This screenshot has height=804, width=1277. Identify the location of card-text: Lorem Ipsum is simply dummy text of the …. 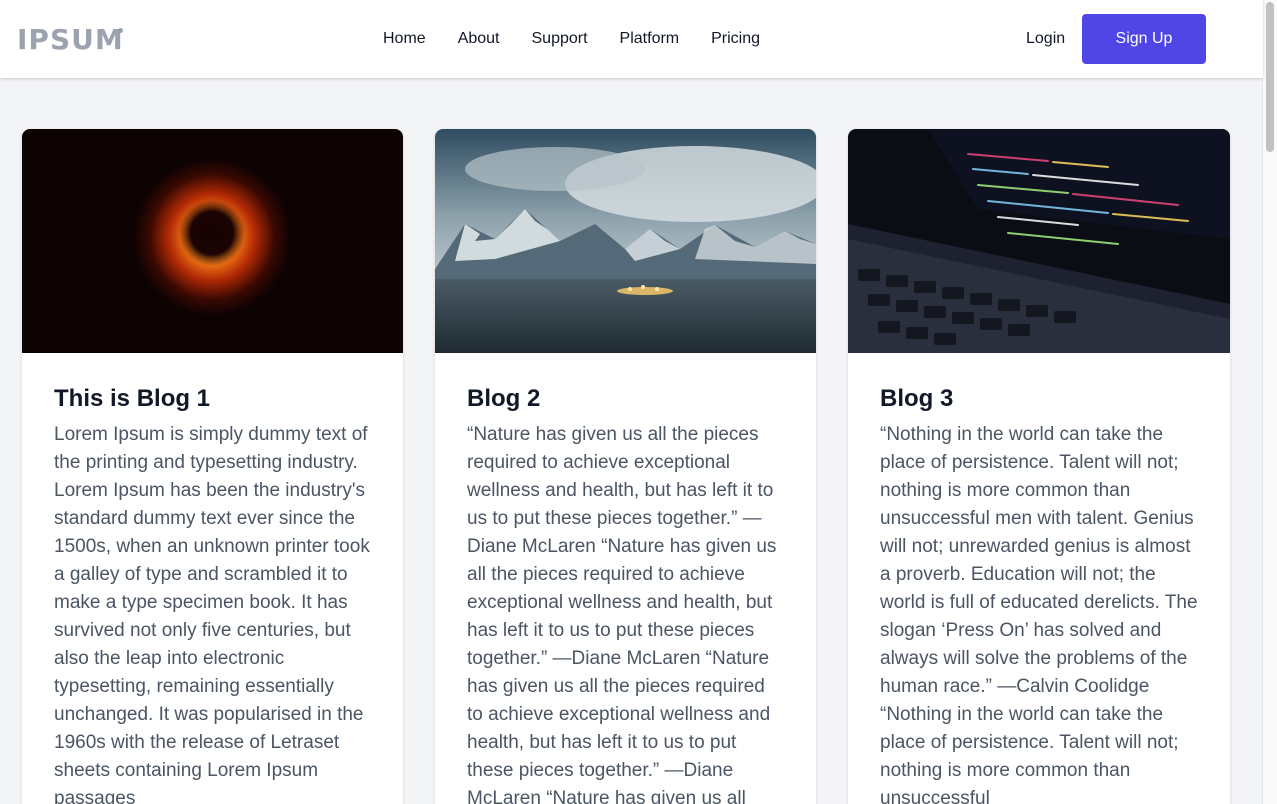
(212, 614).